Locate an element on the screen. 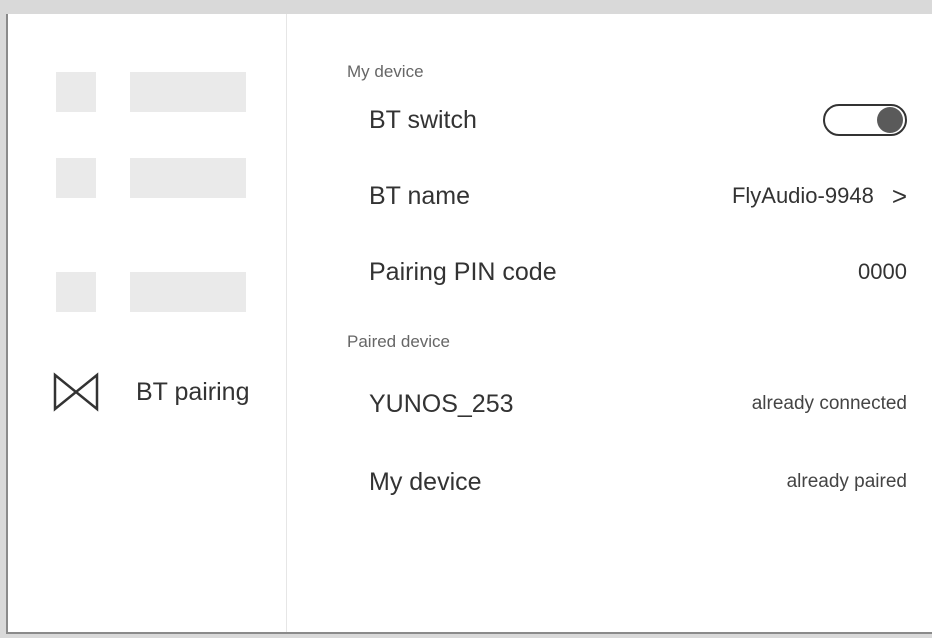  paired-device-row: YUNOS_253 already connected is located at coordinates (638, 404).